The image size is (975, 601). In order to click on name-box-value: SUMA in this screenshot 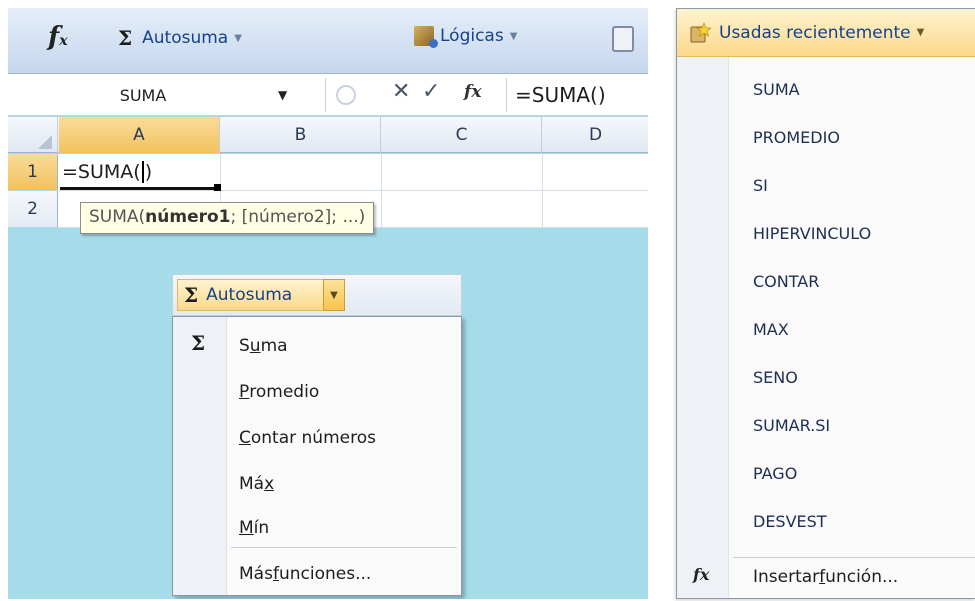, I will do `click(143, 95)`.